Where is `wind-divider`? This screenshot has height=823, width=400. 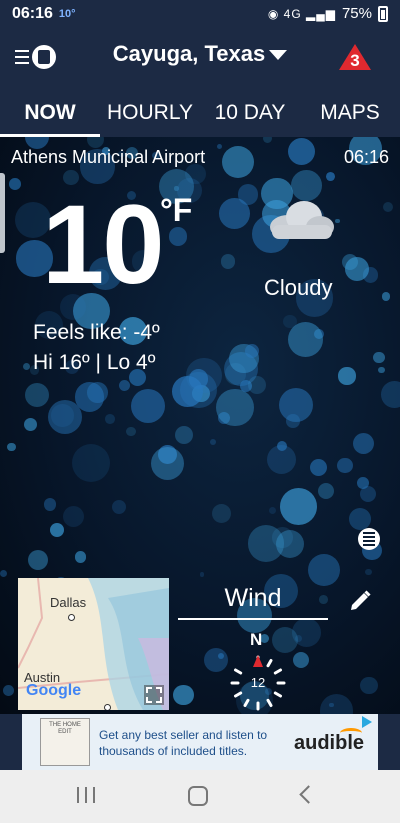
wind-divider is located at coordinates (253, 619).